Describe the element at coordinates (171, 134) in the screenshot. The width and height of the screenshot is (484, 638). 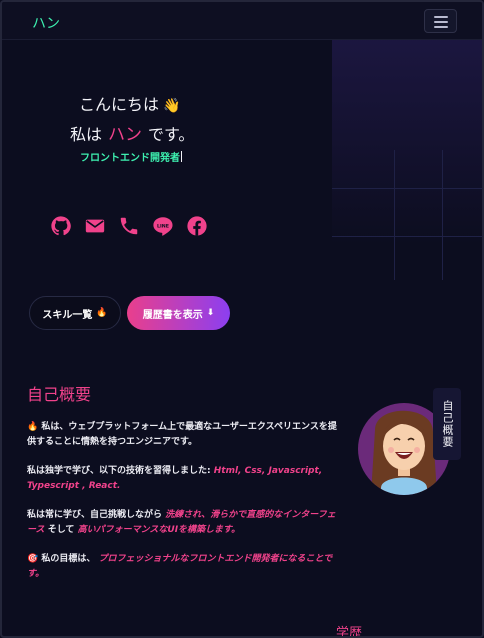
I see `name-suffix: です。` at that location.